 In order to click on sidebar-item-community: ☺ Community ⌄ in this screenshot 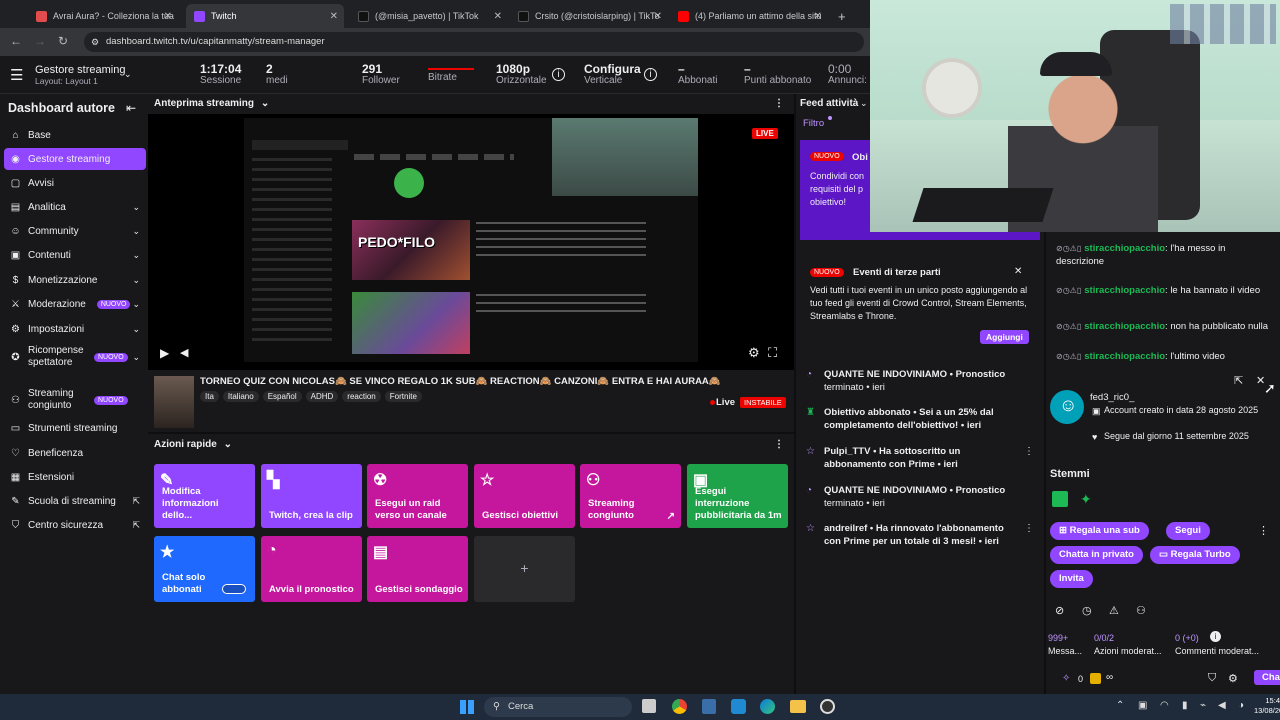, I will do `click(75, 231)`.